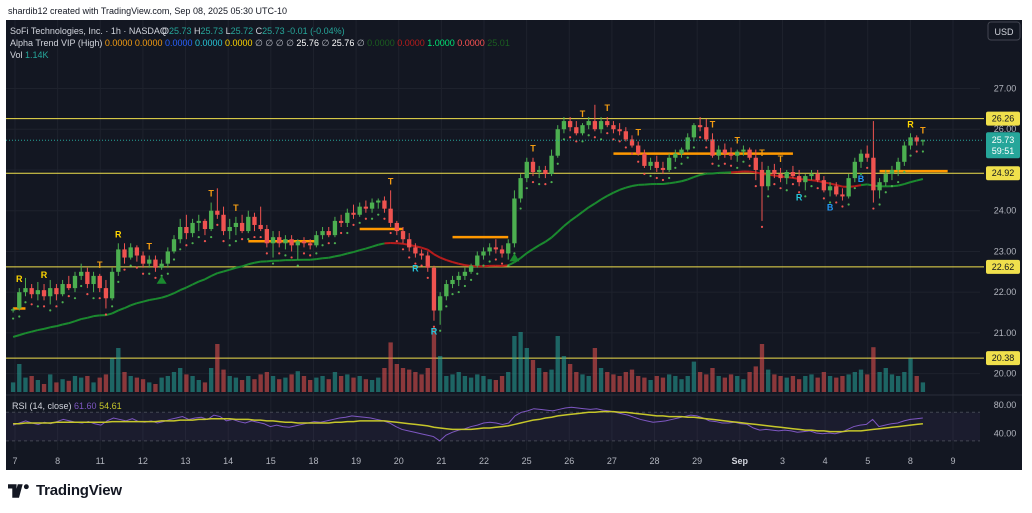 This screenshot has width=1032, height=513. Describe the element at coordinates (110, 406) in the screenshot. I see `rsi-ma-value: 54.61` at that location.